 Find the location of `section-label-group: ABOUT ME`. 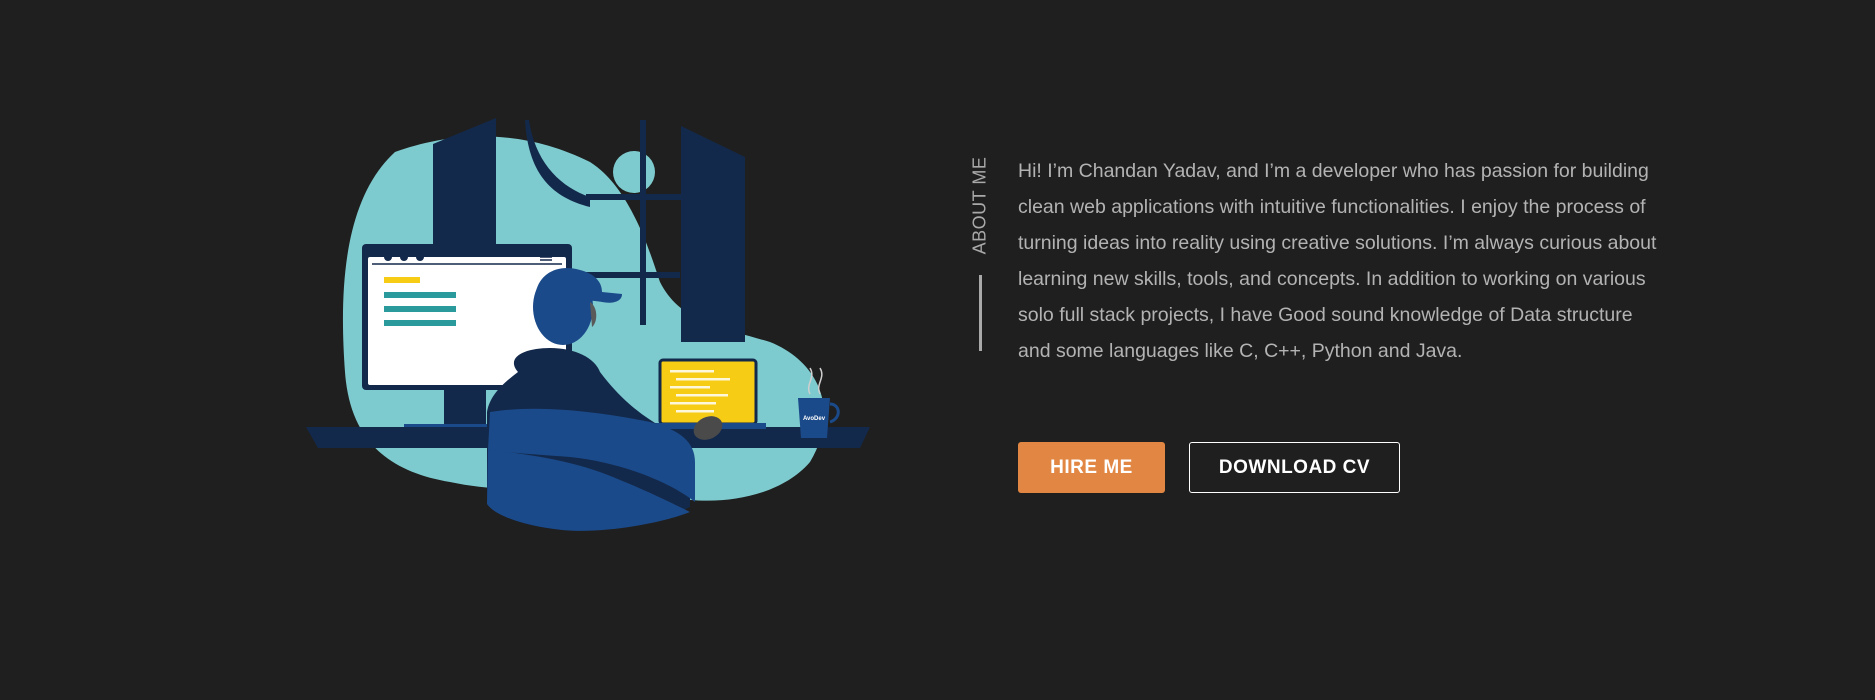

section-label-group: ABOUT ME is located at coordinates (980, 255).